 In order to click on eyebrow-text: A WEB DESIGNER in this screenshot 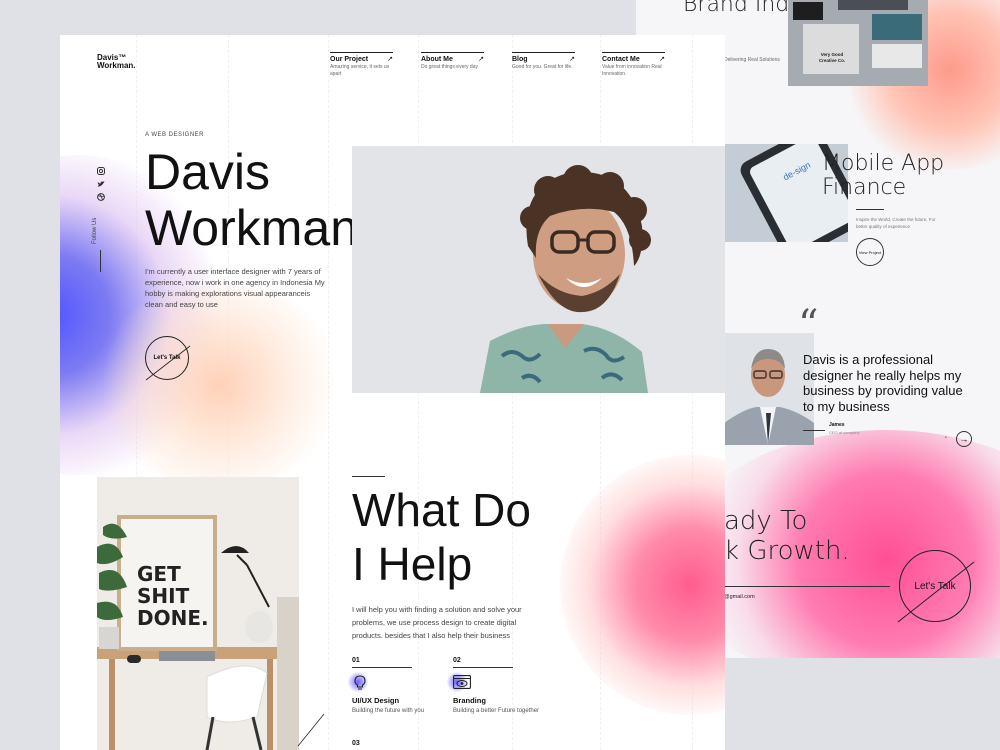, I will do `click(175, 135)`.